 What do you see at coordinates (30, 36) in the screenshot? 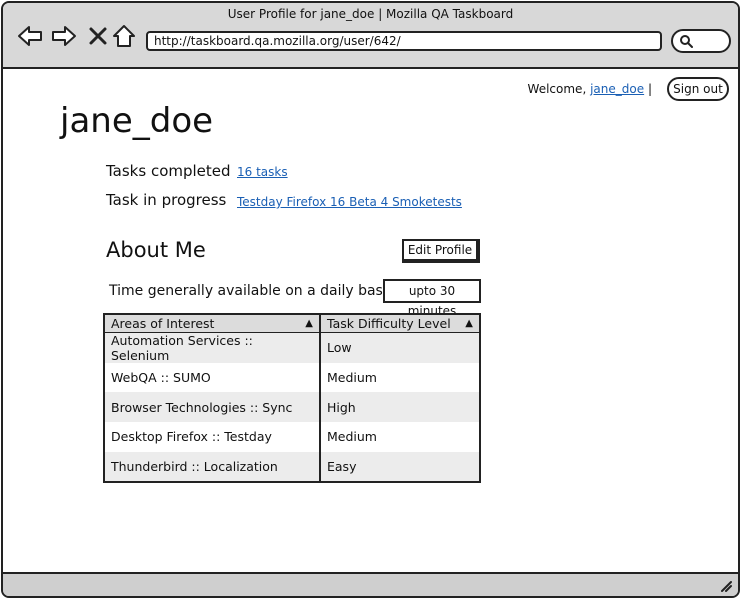
I see `back-arrow-icon` at bounding box center [30, 36].